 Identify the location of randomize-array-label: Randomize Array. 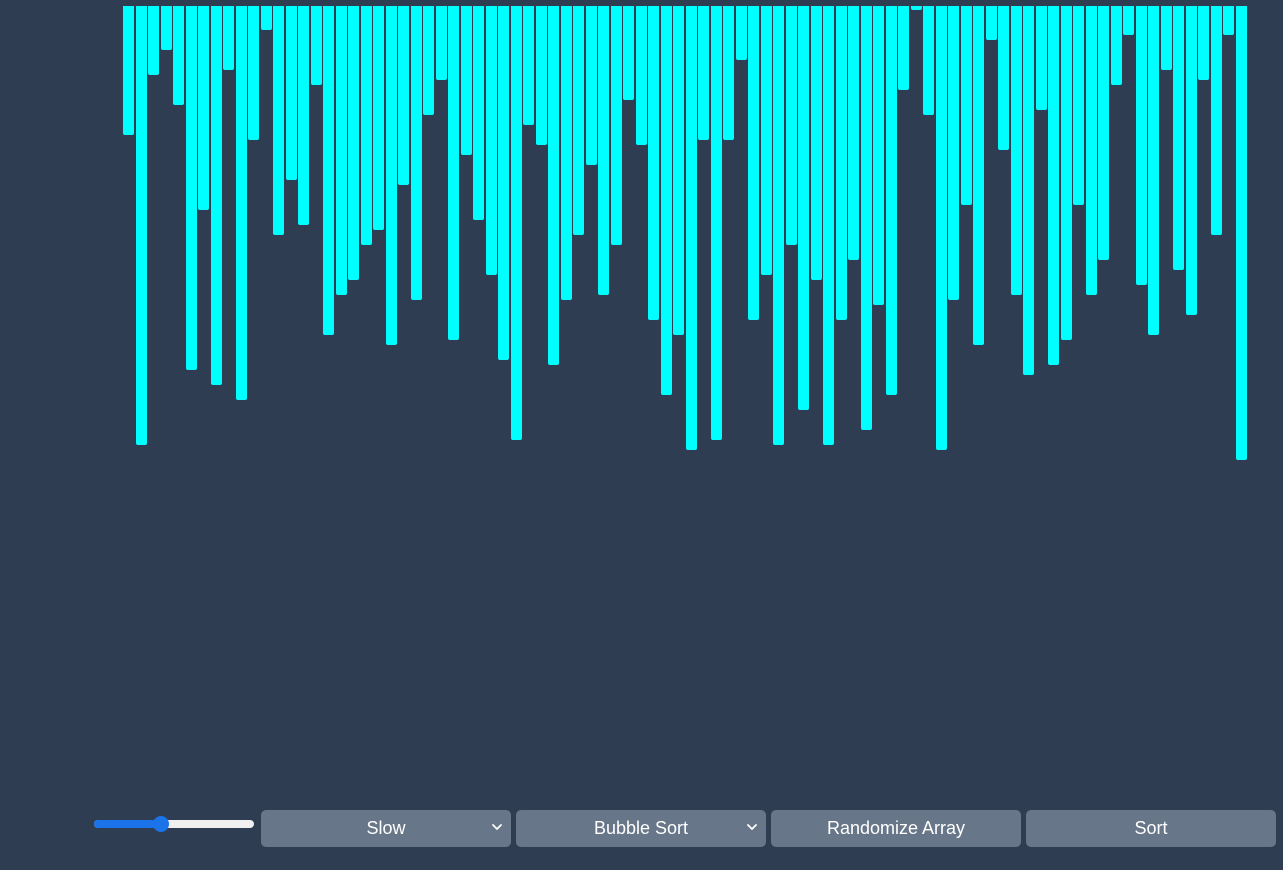
(896, 828).